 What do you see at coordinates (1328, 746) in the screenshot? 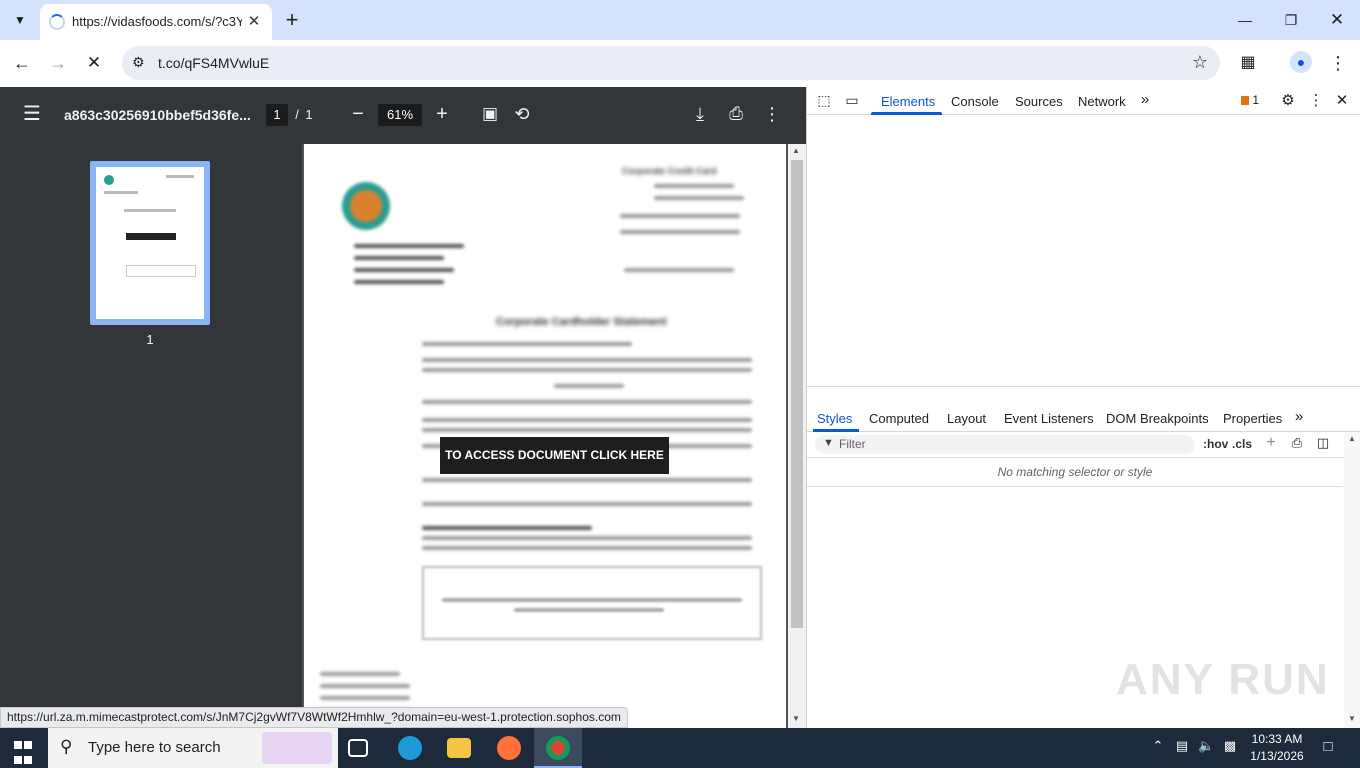
I see `notifications-icon: □` at bounding box center [1328, 746].